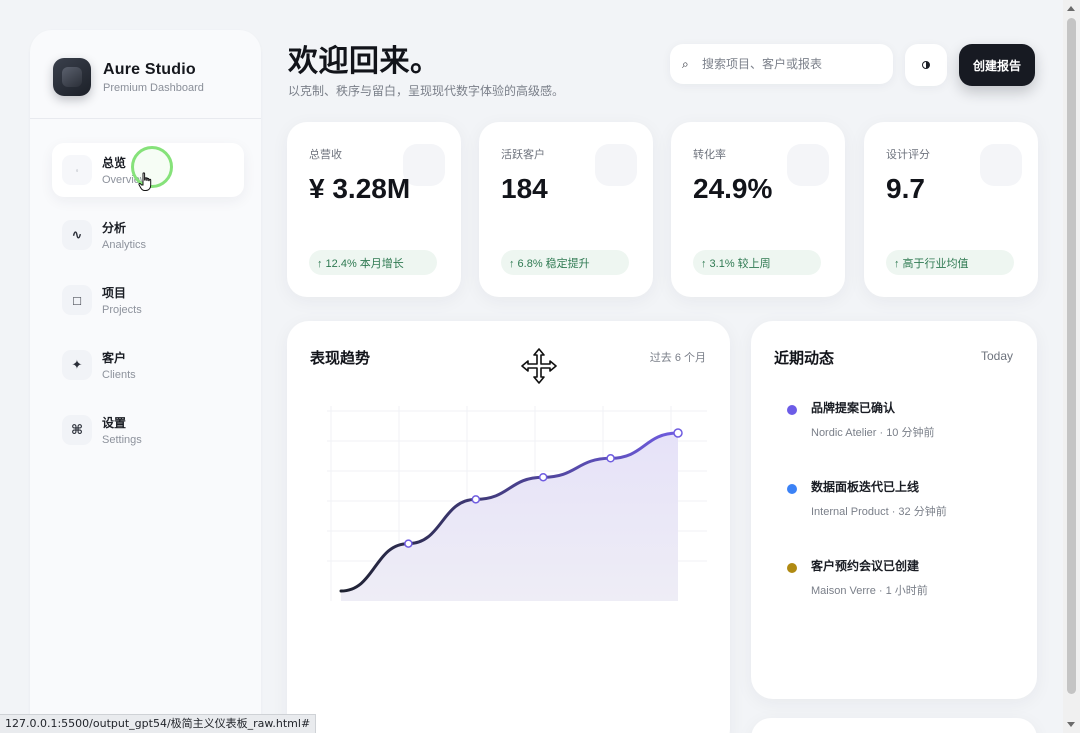  What do you see at coordinates (122, 440) in the screenshot?
I see `sidebar-item-sublabel: Settings` at bounding box center [122, 440].